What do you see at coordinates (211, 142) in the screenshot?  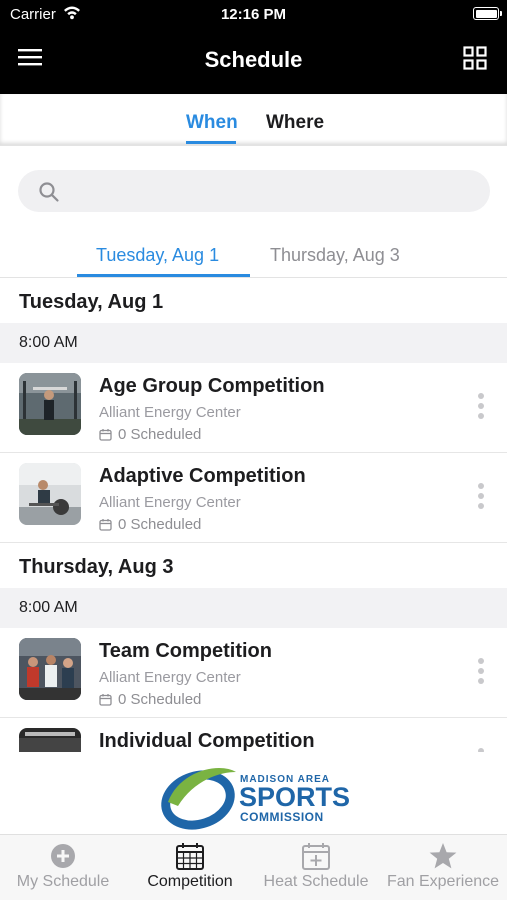 I see `selected-underline` at bounding box center [211, 142].